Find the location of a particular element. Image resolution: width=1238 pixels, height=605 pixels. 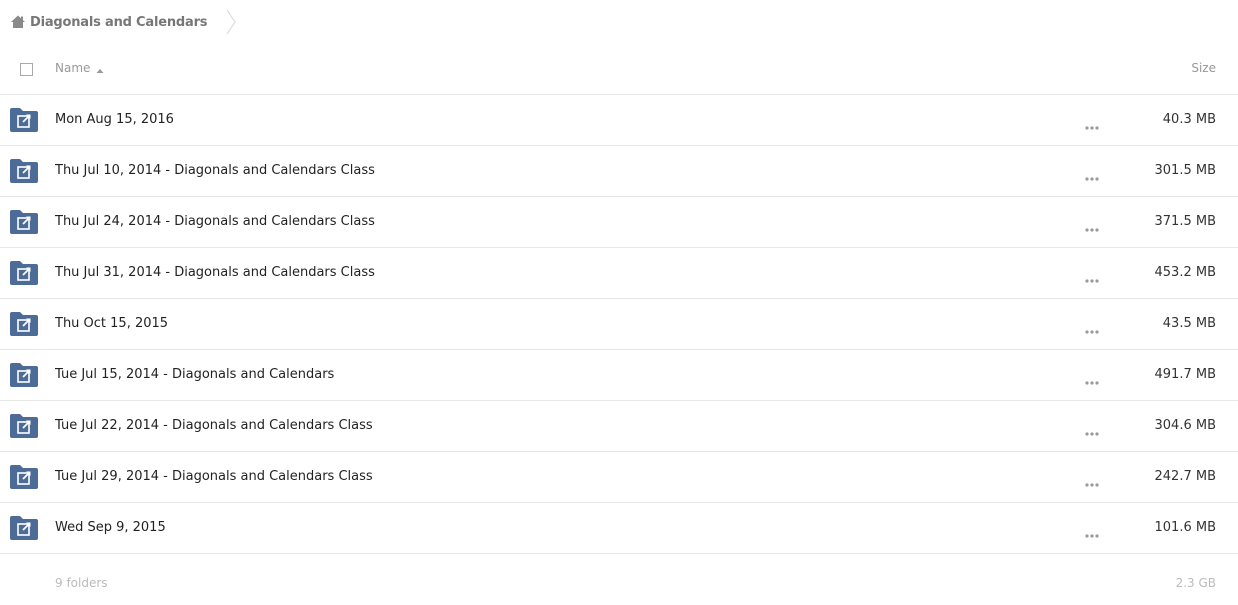

sort-ascending-icon is located at coordinates (100, 68).